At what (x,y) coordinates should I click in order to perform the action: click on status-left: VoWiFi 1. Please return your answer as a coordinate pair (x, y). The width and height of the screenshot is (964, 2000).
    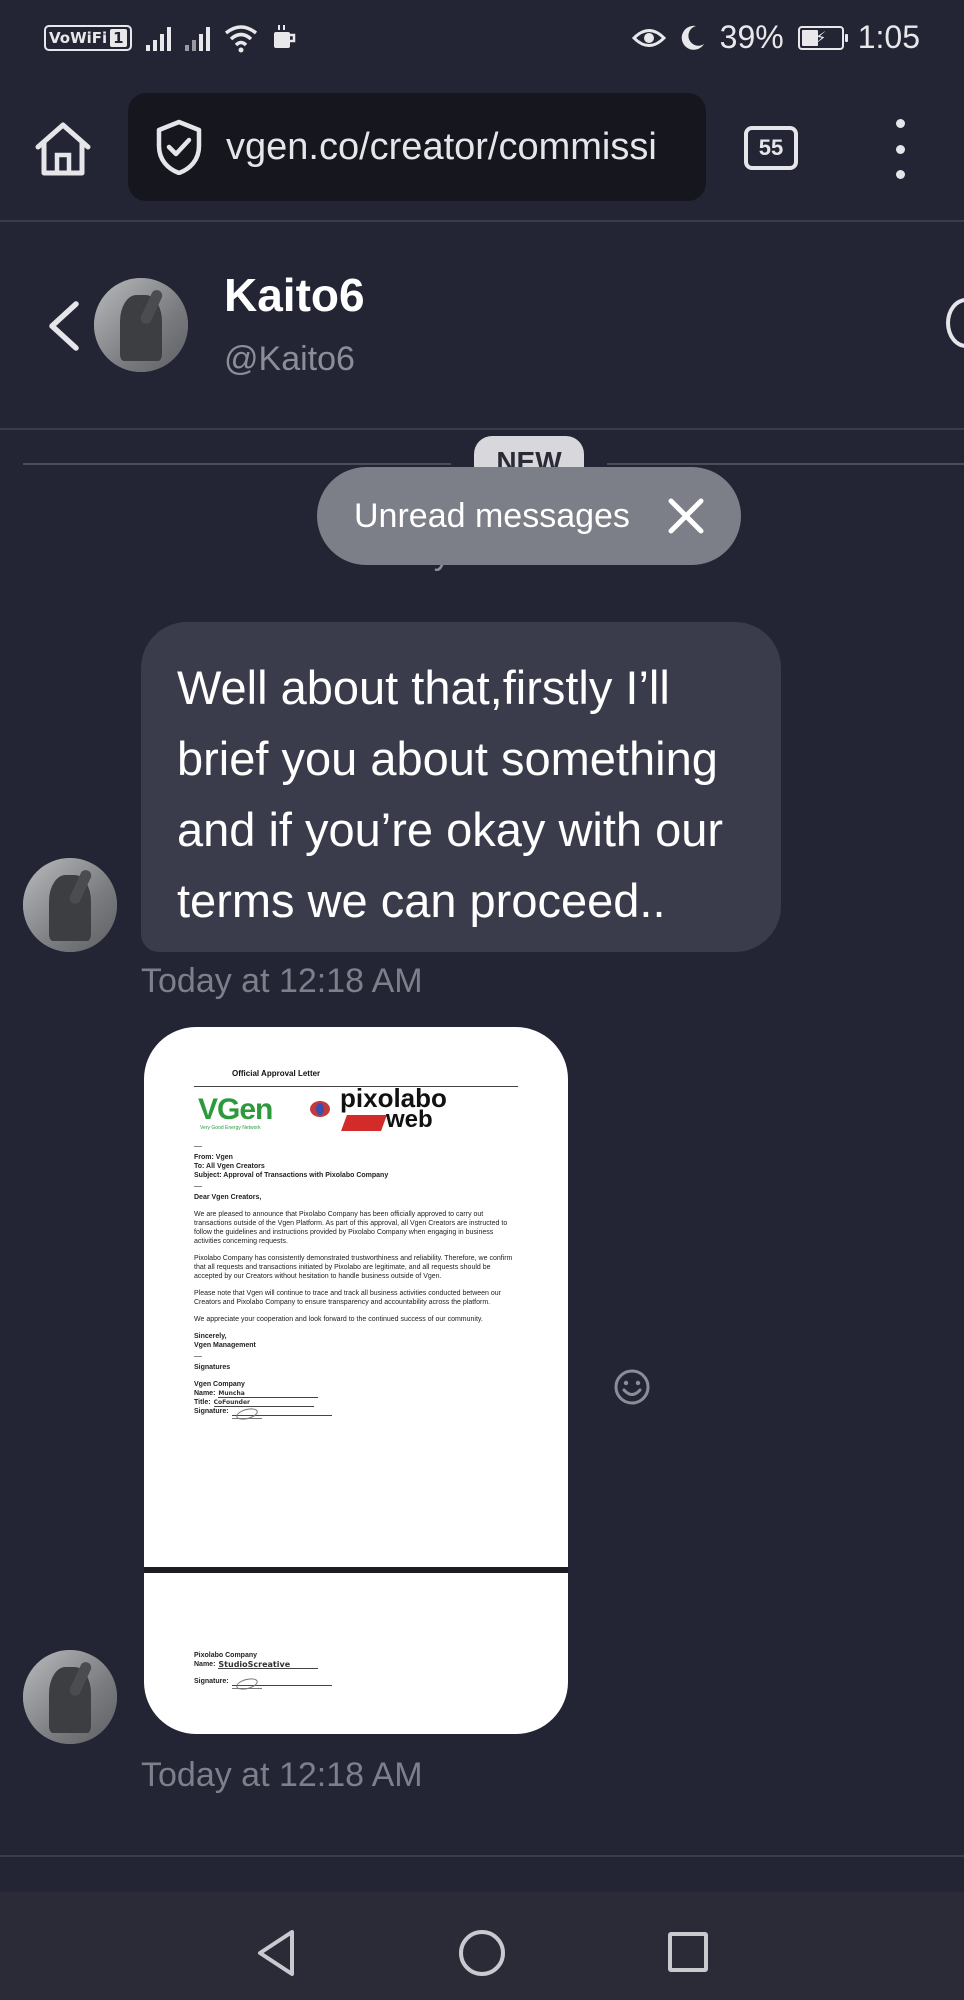
    Looking at the image, I should click on (171, 38).